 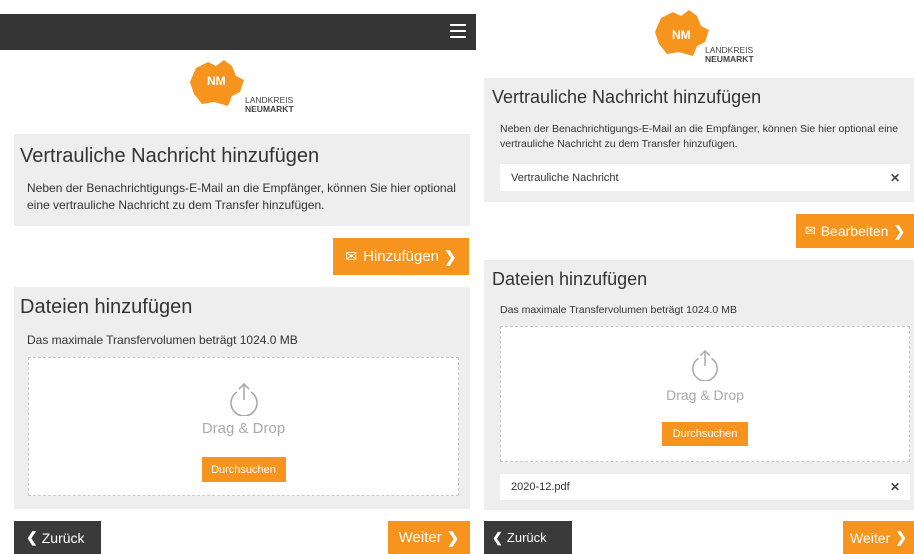 I want to click on add-message-button: ✉ Hinzufügen ❯, so click(x=401, y=256).